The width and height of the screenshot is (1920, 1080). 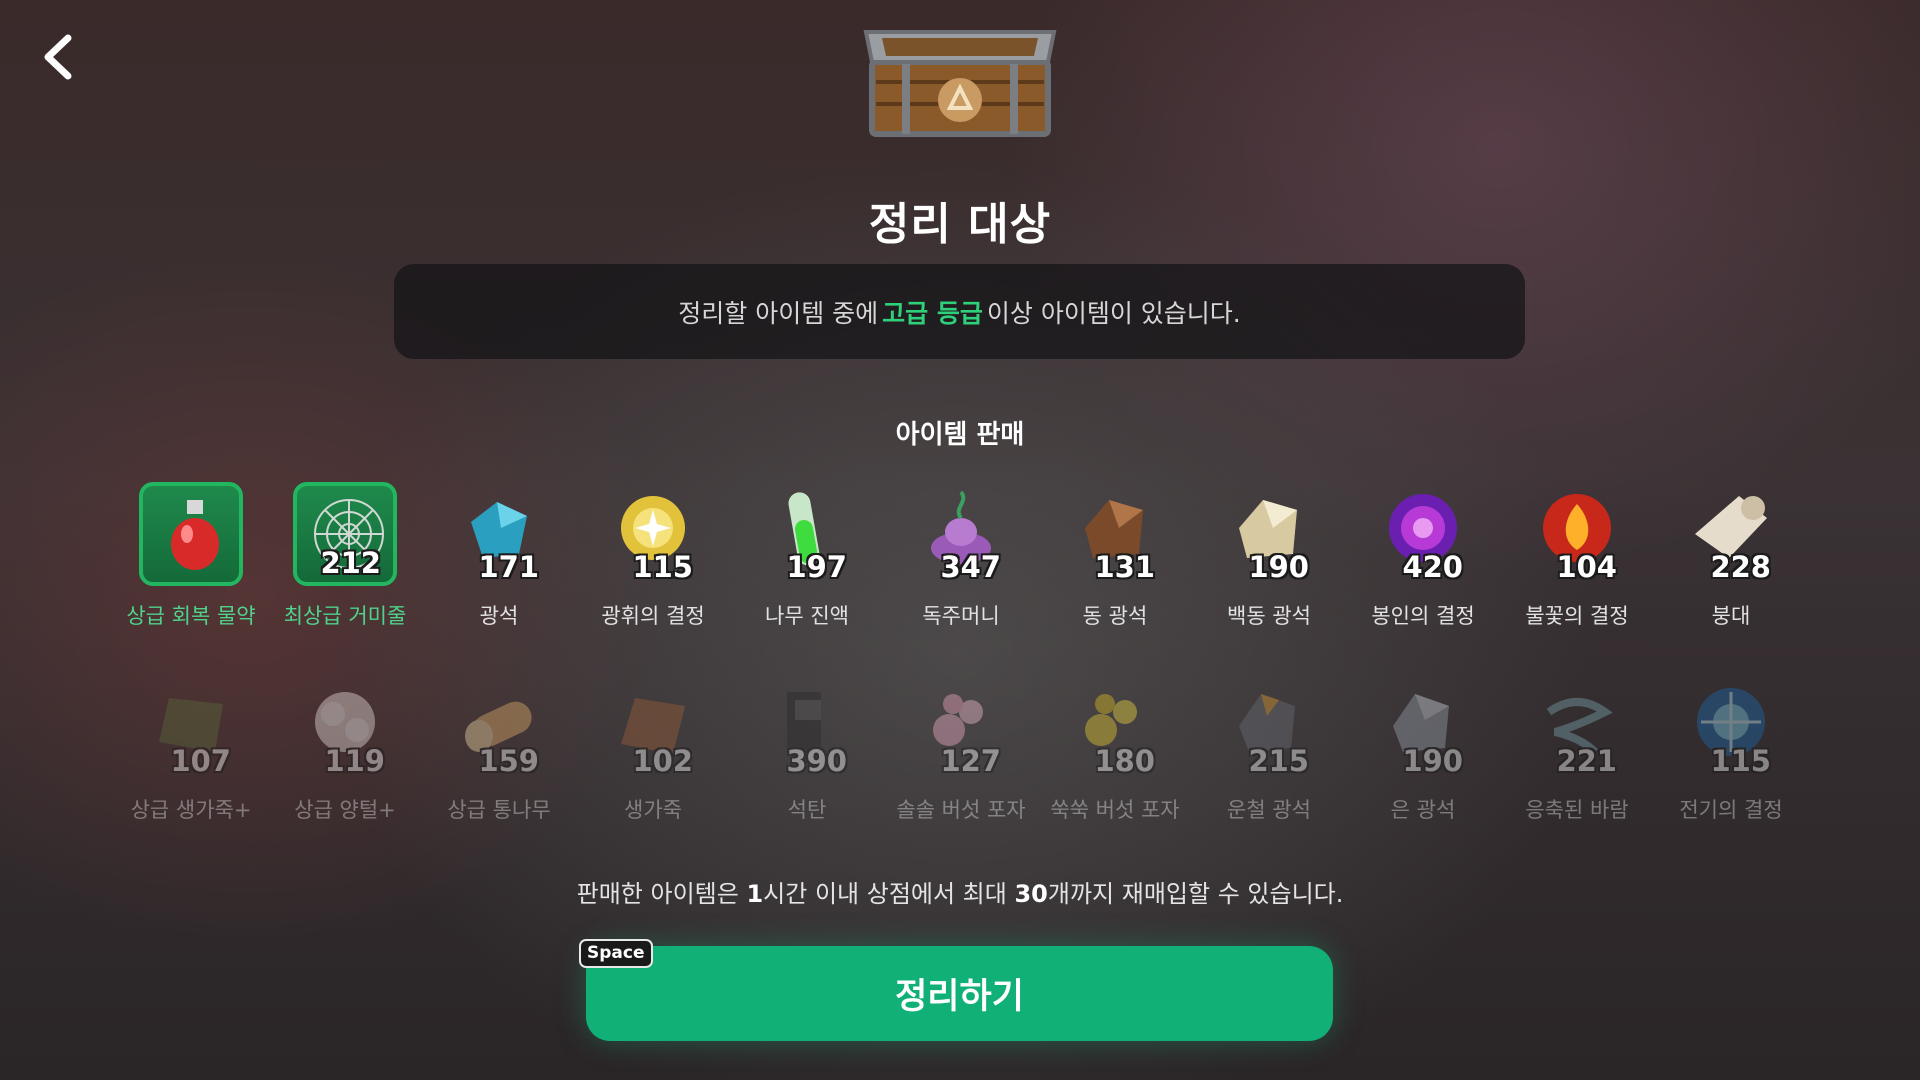 What do you see at coordinates (816, 567) in the screenshot?
I see `item-count: 197` at bounding box center [816, 567].